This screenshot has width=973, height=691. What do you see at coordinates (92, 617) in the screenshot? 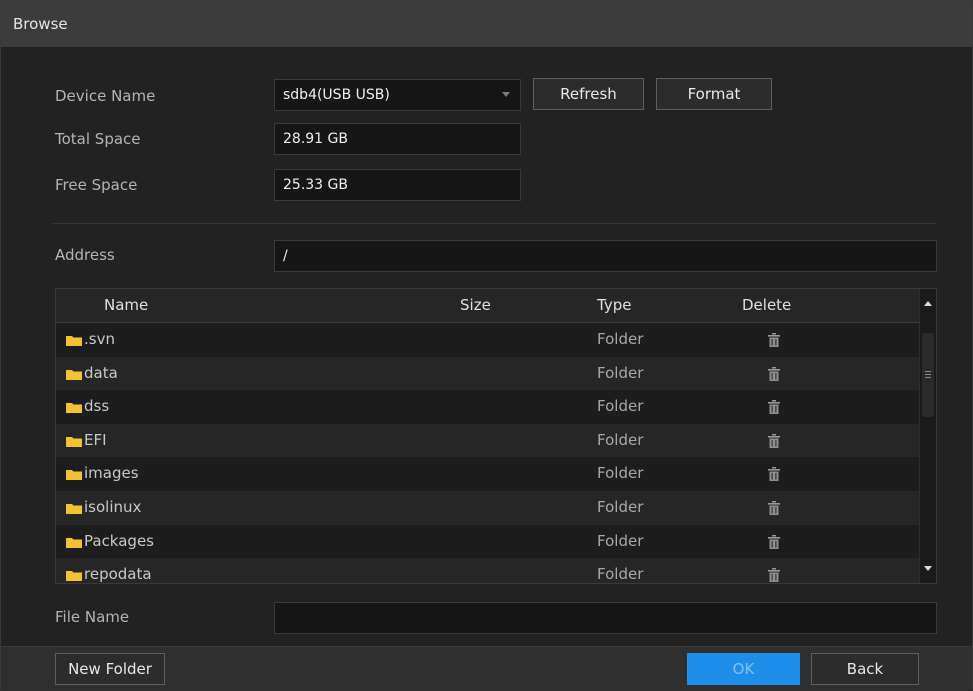
I see `file-name-label: File Name` at bounding box center [92, 617].